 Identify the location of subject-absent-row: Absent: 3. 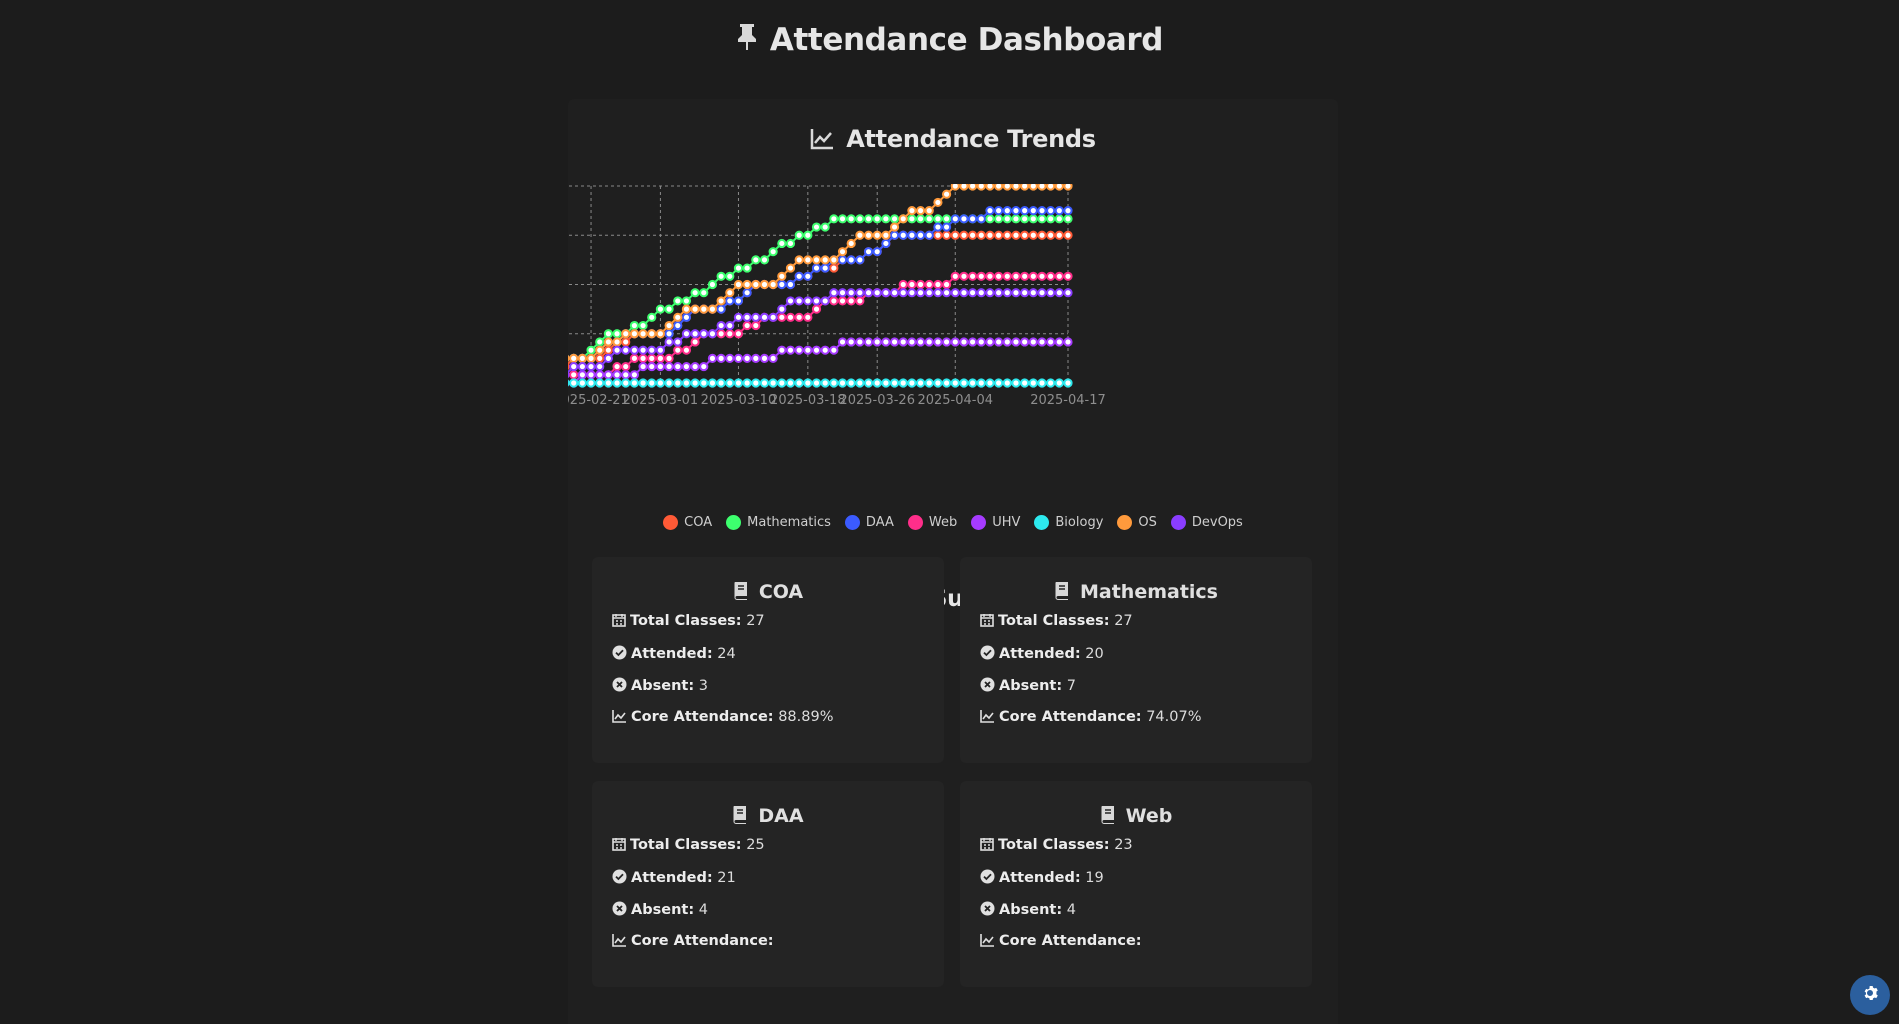
(660, 686).